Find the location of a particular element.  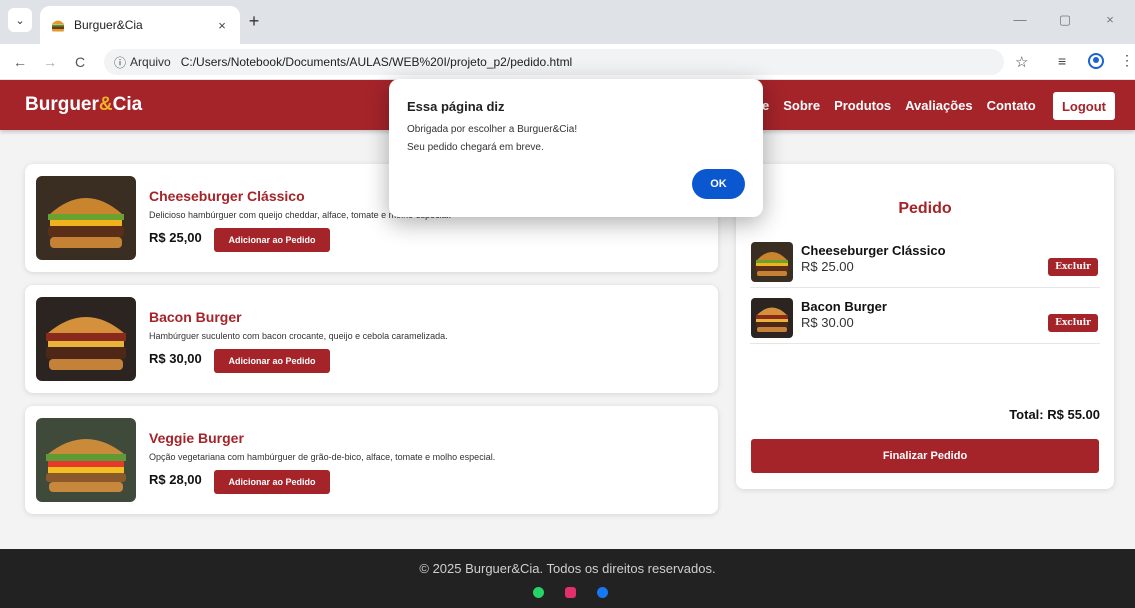

nav-link-sobre: Sobre is located at coordinates (801, 105).